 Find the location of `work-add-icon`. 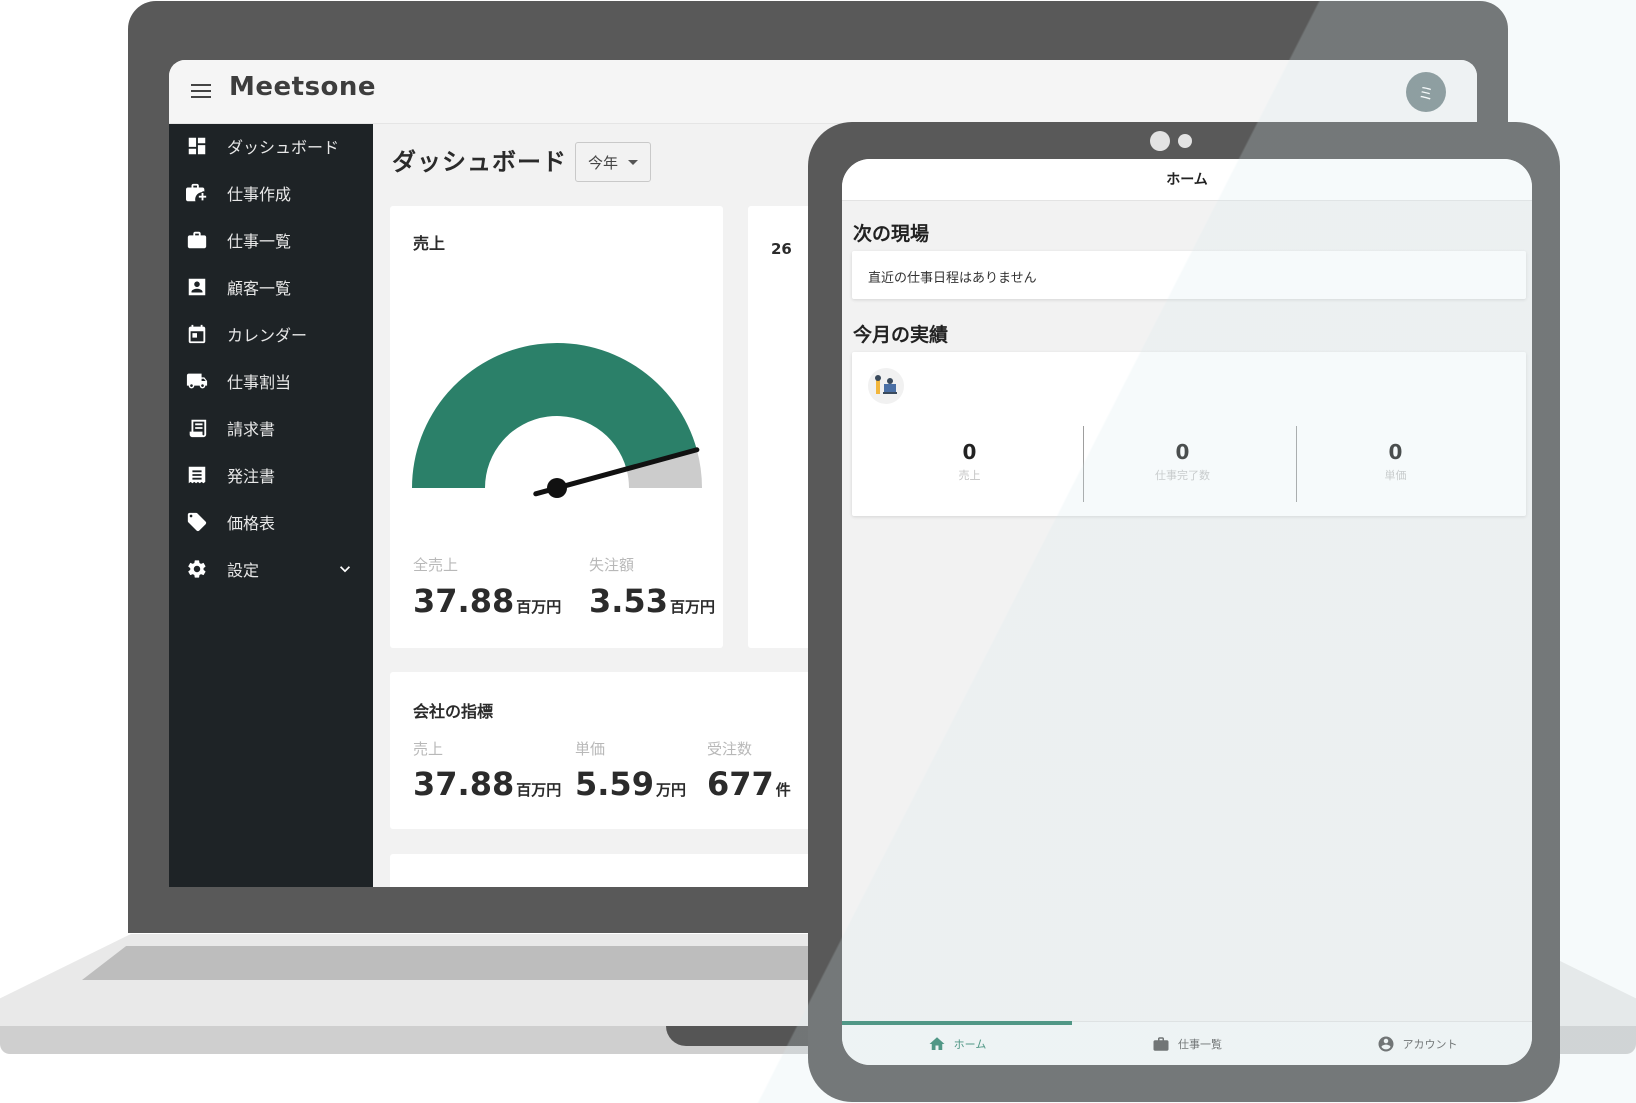

work-add-icon is located at coordinates (197, 193).